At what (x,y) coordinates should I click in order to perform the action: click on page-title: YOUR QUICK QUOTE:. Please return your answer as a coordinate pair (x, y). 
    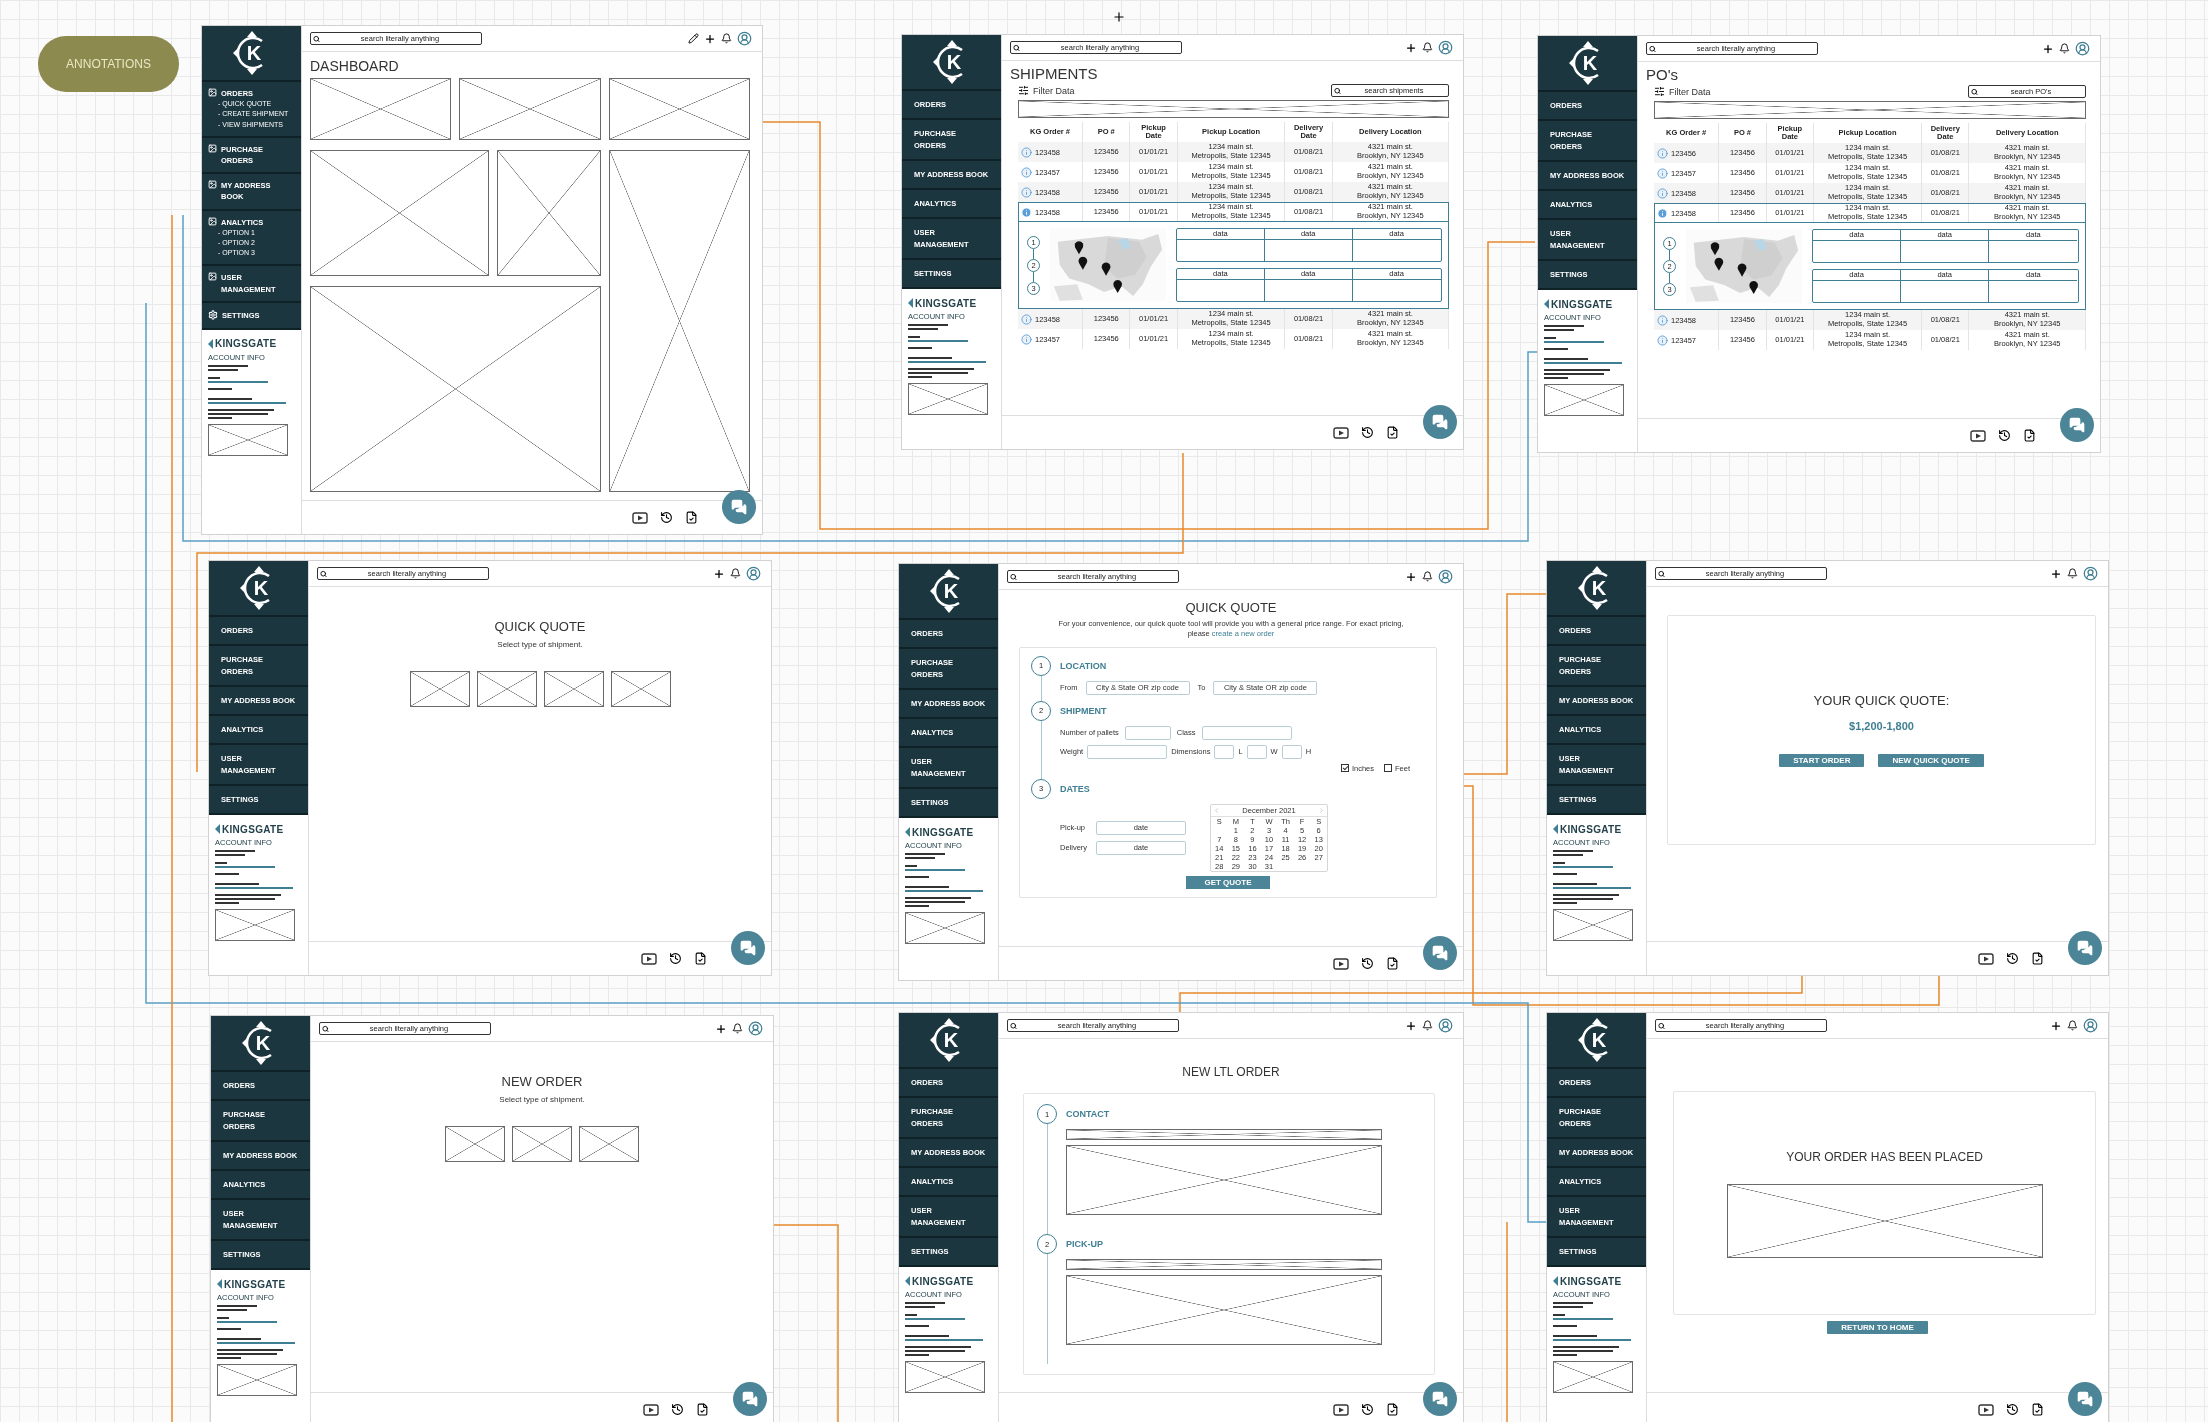
    Looking at the image, I should click on (1881, 700).